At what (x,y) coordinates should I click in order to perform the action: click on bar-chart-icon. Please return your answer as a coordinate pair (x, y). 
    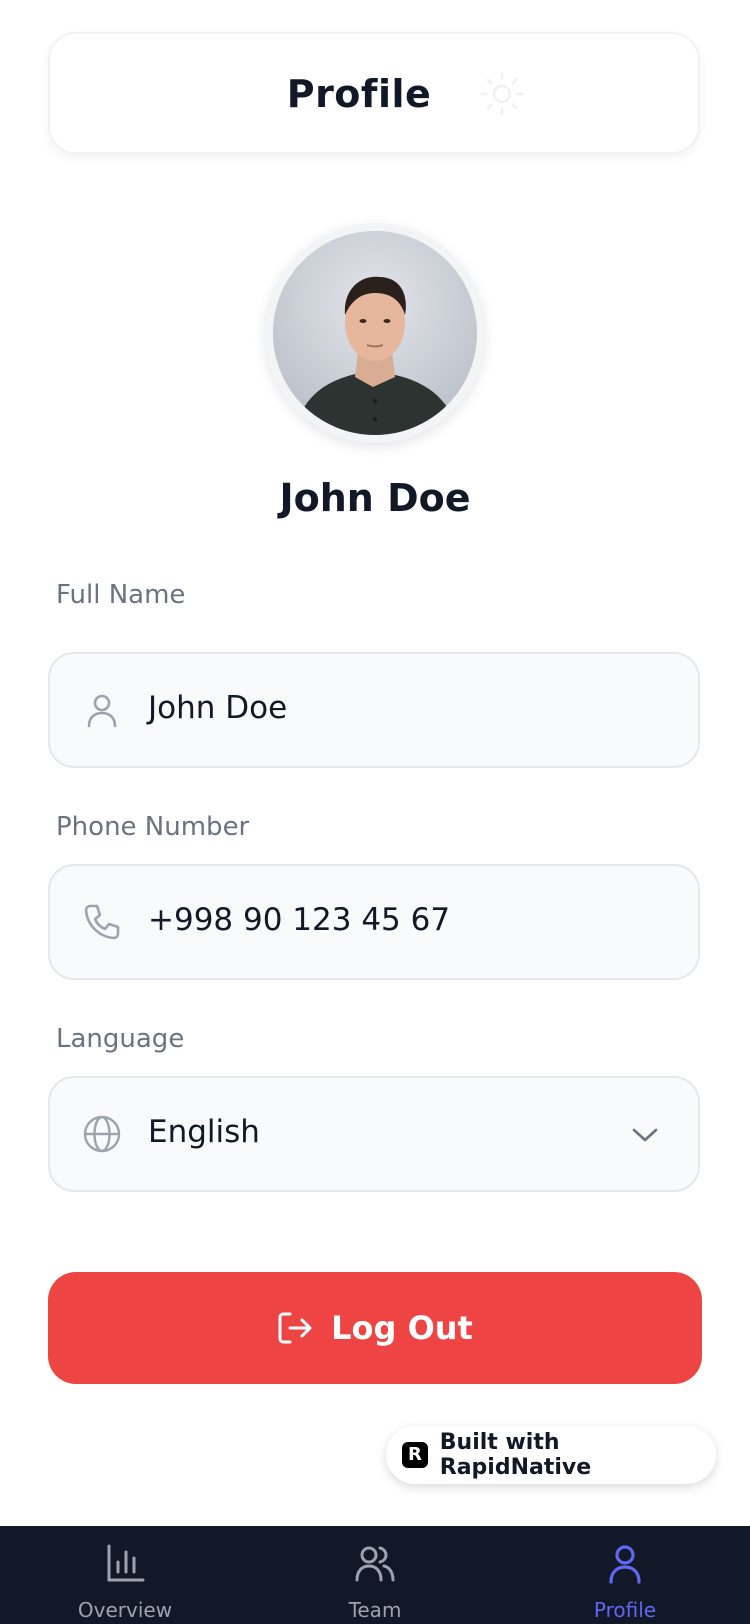
    Looking at the image, I should click on (126, 1563).